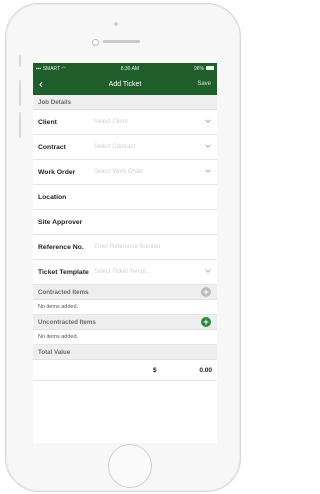 The image size is (320, 494). I want to click on nav-bar: ‹ Add Ticket Save, so click(125, 84).